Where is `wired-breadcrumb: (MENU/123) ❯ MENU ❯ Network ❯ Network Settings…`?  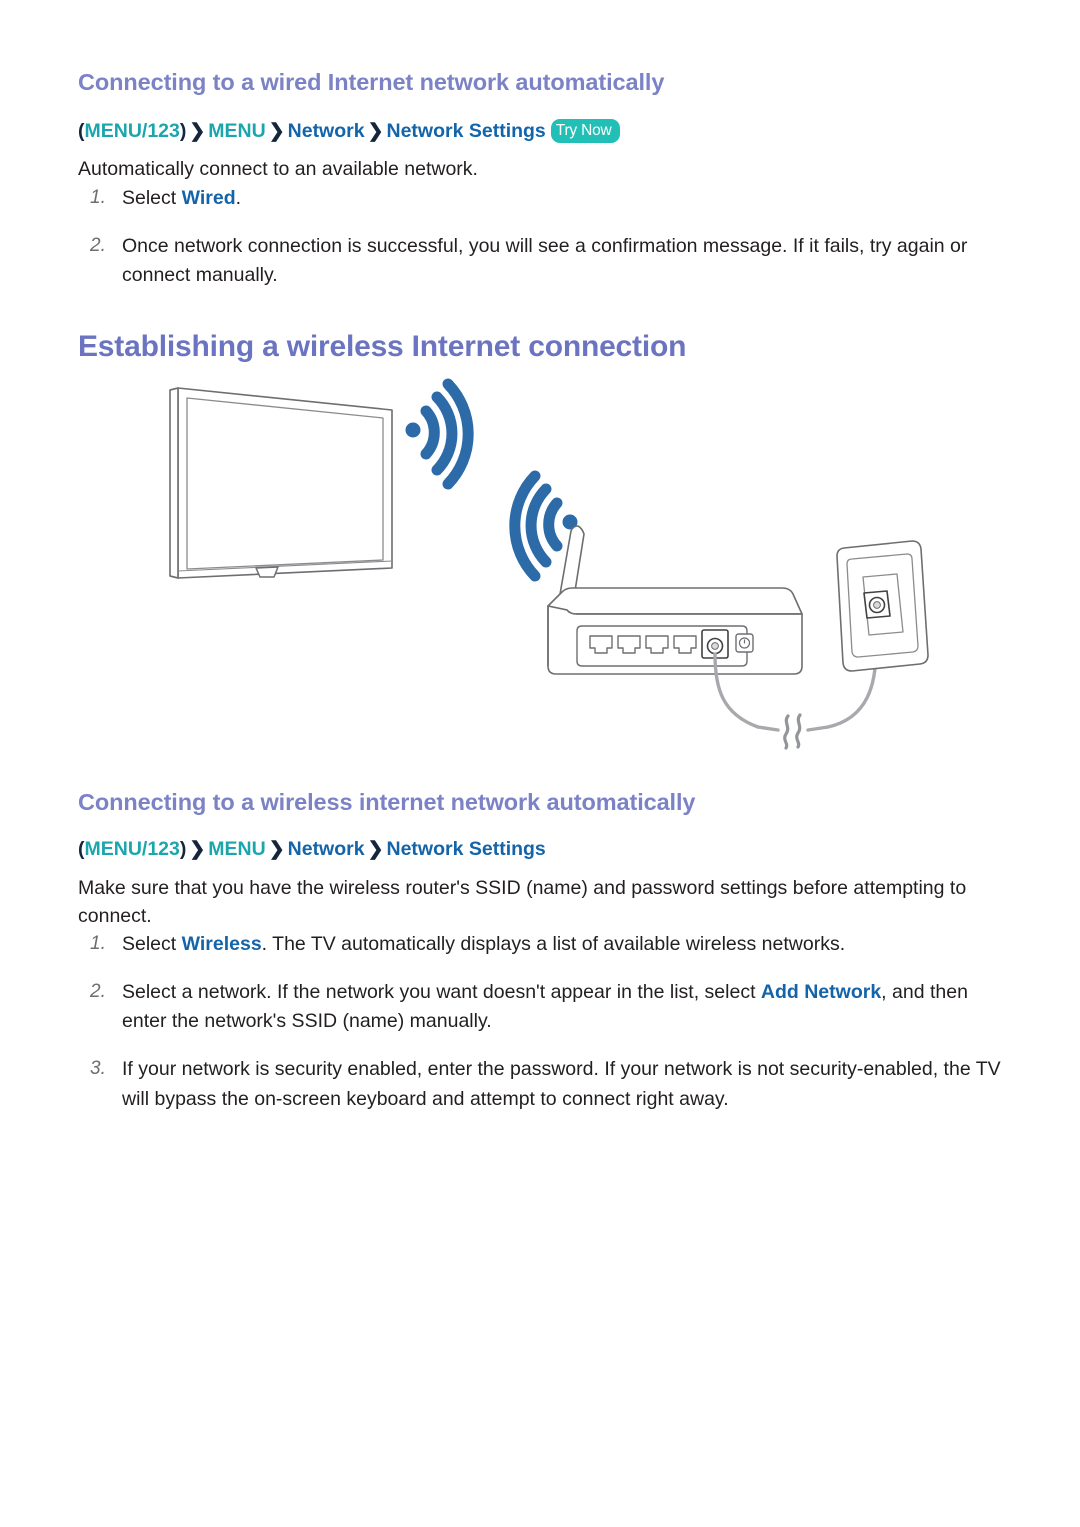
wired-breadcrumb: (MENU/123) ❯ MENU ❯ Network ❯ Network Settings… is located at coordinates (349, 132).